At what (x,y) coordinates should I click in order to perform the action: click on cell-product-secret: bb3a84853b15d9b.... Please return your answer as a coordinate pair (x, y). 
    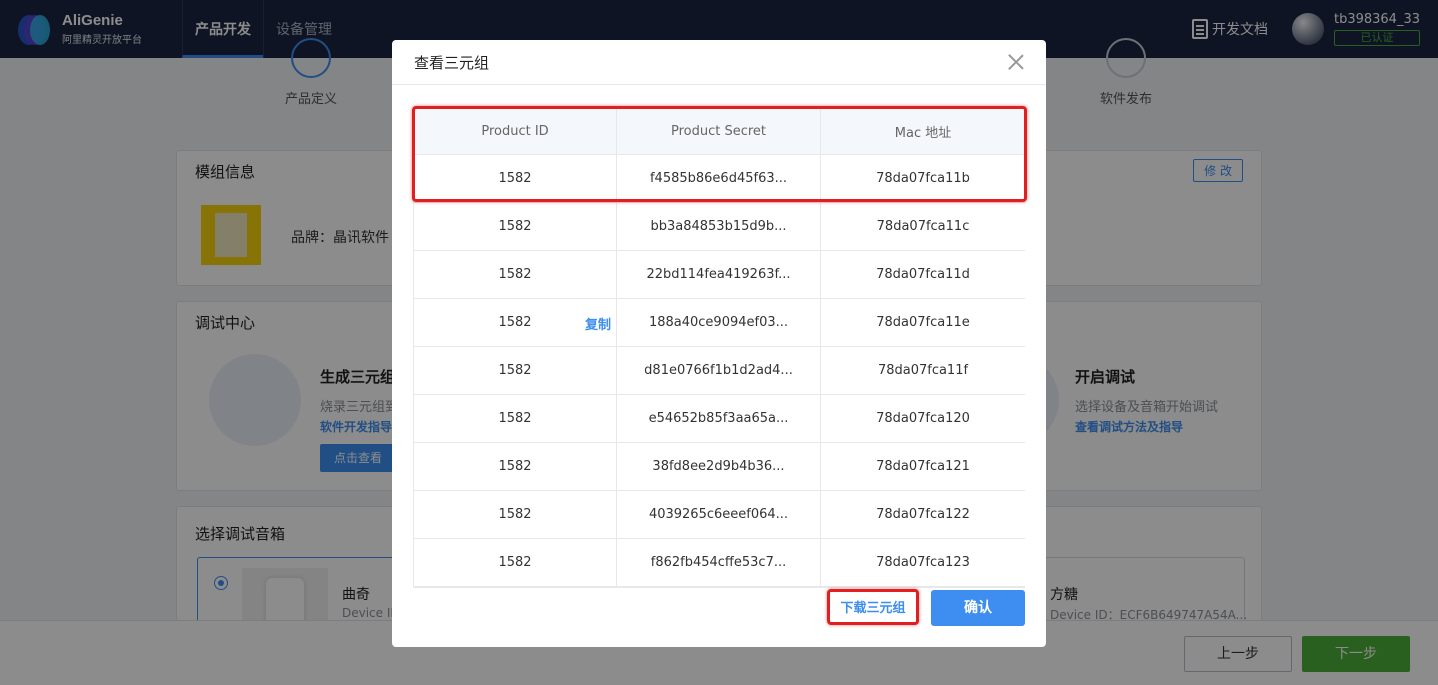
    Looking at the image, I should click on (718, 226).